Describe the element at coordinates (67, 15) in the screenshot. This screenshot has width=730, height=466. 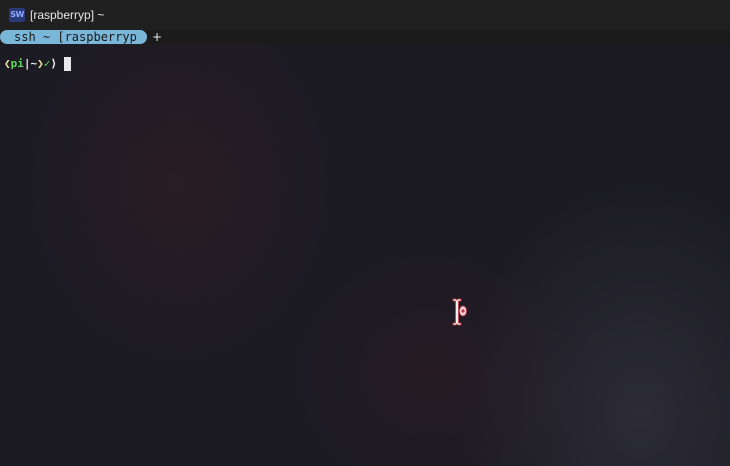
I see `window-title: [raspberryp] ~` at that location.